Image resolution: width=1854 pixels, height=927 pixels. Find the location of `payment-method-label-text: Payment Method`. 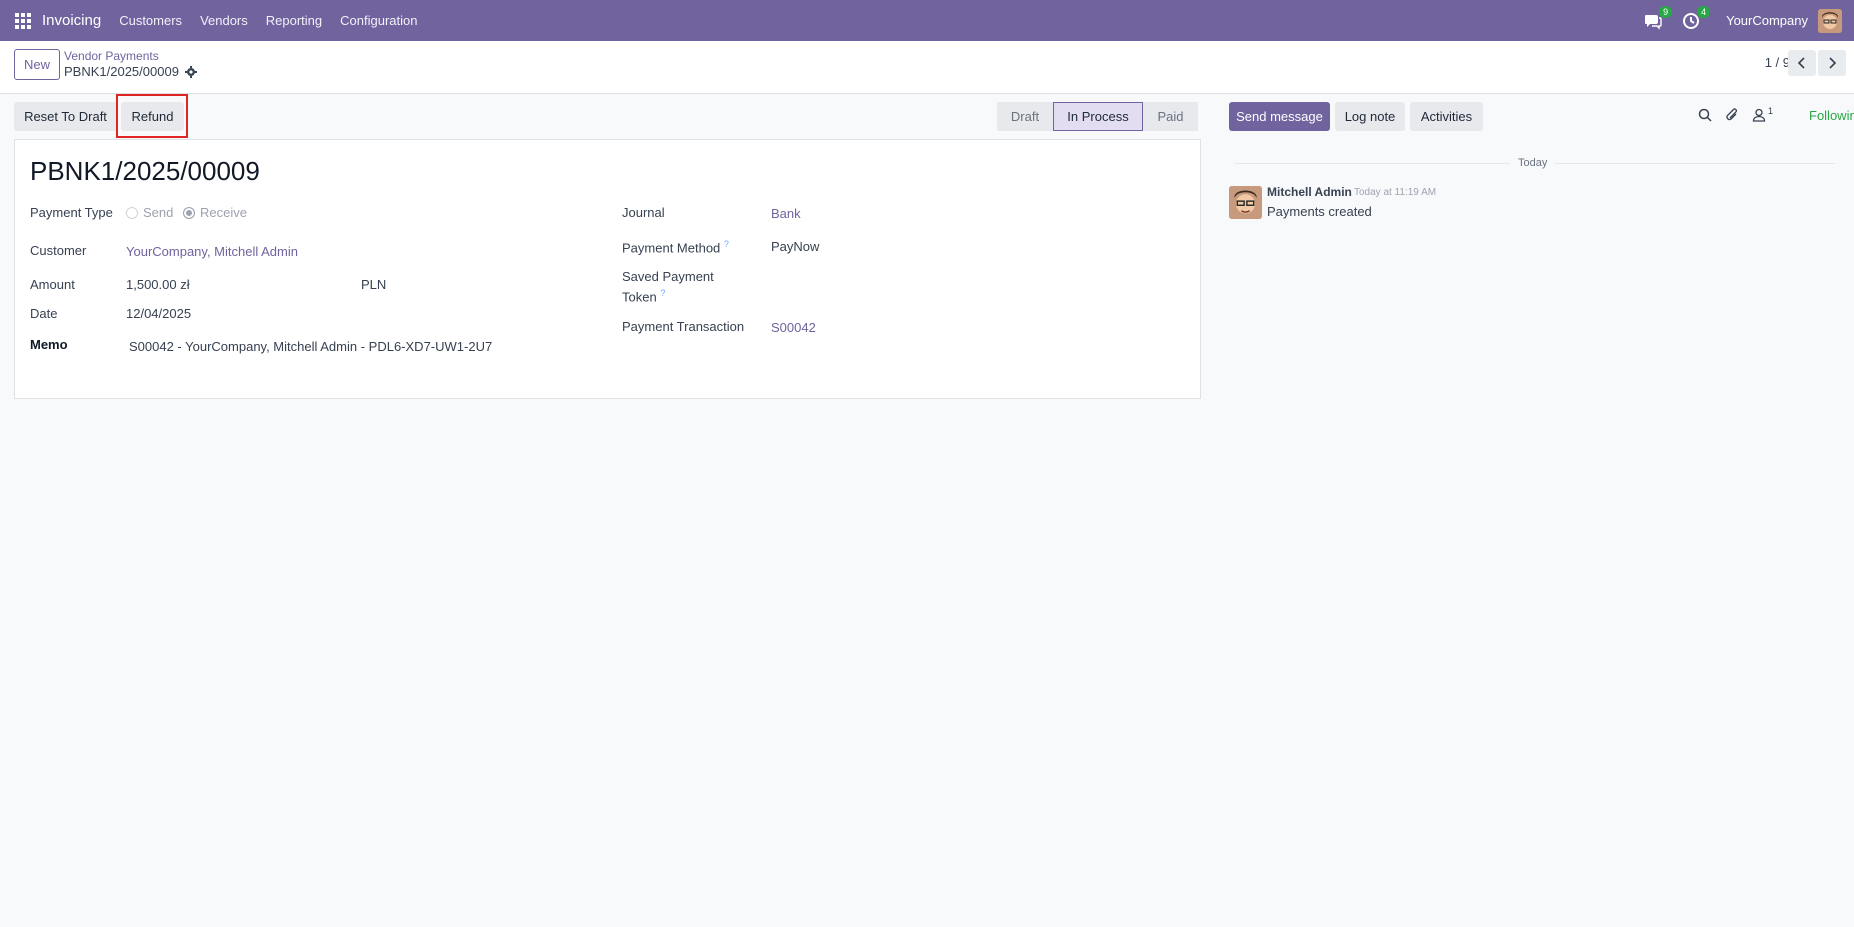

payment-method-label-text: Payment Method is located at coordinates (671, 248).